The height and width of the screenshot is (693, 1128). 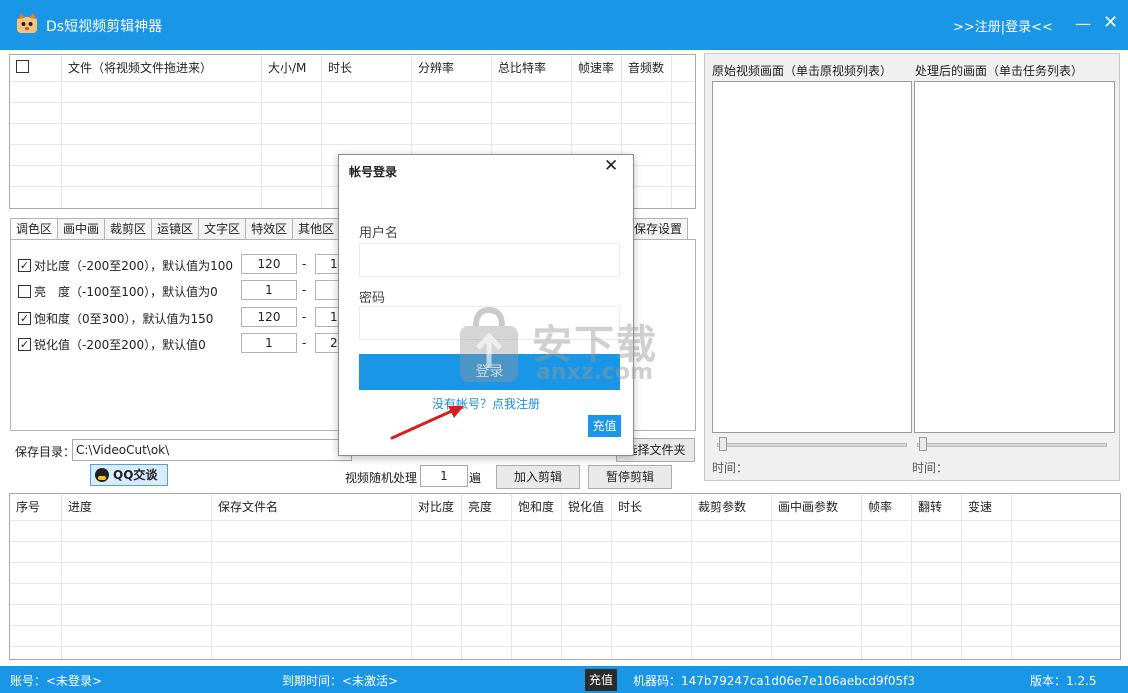 I want to click on column-header: 对比度, so click(x=437, y=507).